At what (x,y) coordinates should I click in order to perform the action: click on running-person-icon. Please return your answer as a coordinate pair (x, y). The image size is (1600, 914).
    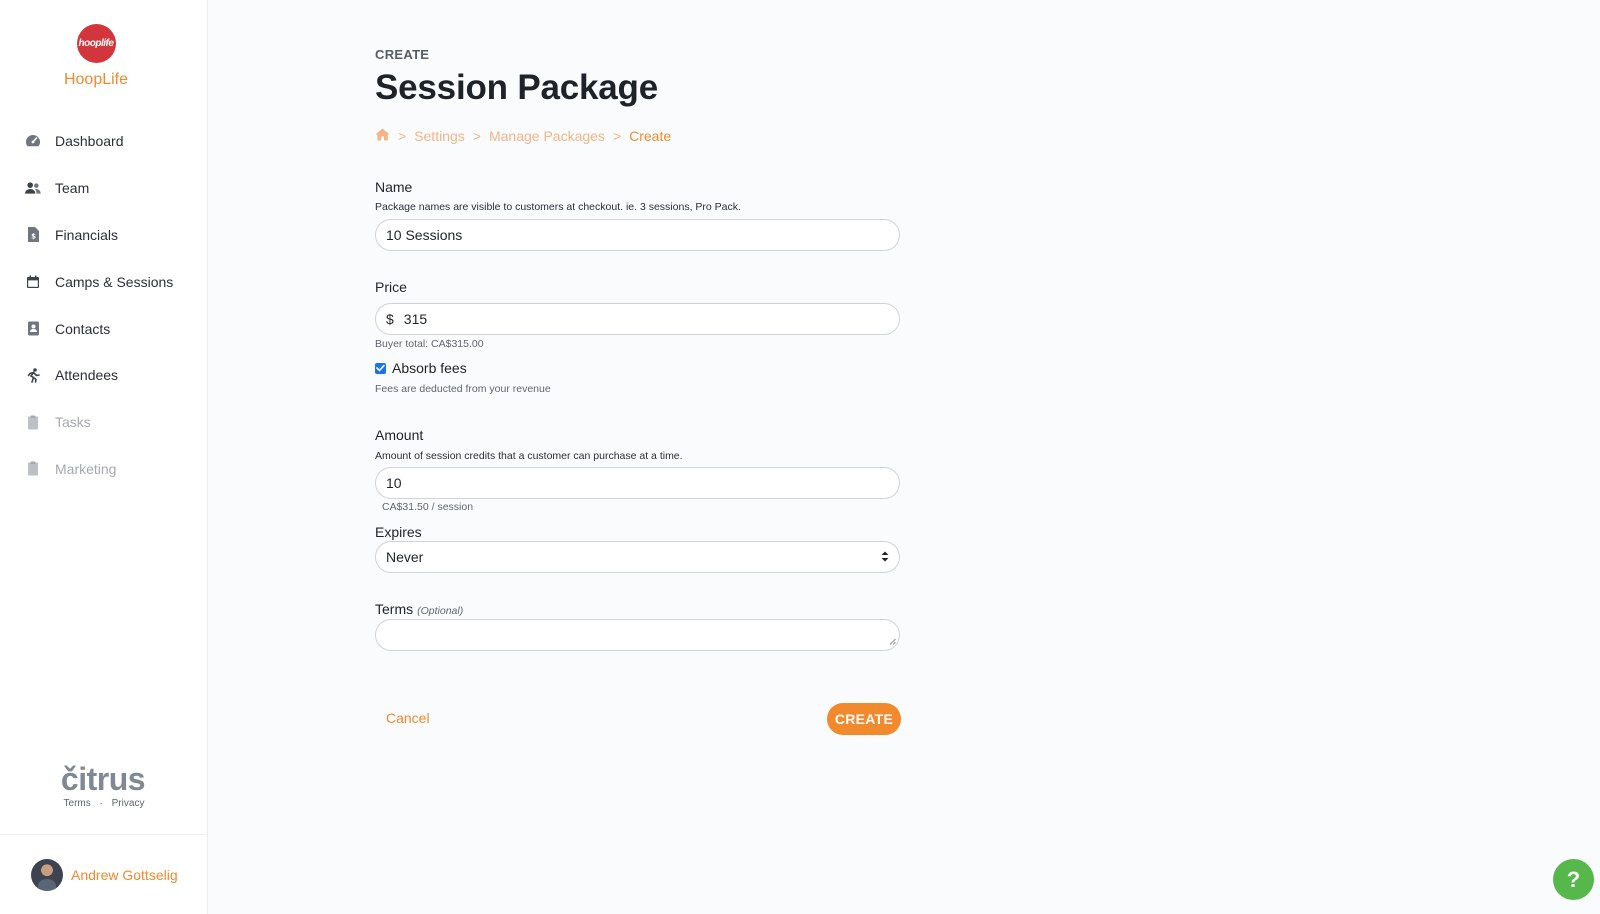
    Looking at the image, I should click on (33, 375).